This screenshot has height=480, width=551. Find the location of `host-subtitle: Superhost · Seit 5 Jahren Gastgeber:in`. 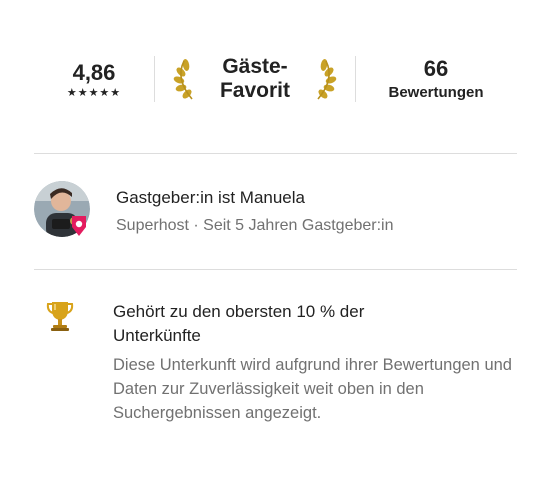

host-subtitle: Superhost · Seit 5 Jahren Gastgeber:in is located at coordinates (255, 225).